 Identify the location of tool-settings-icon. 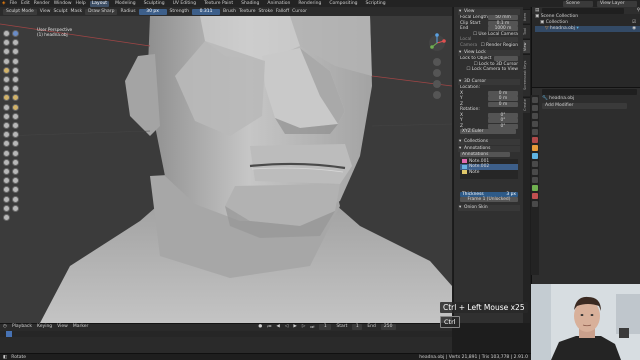
(535, 100).